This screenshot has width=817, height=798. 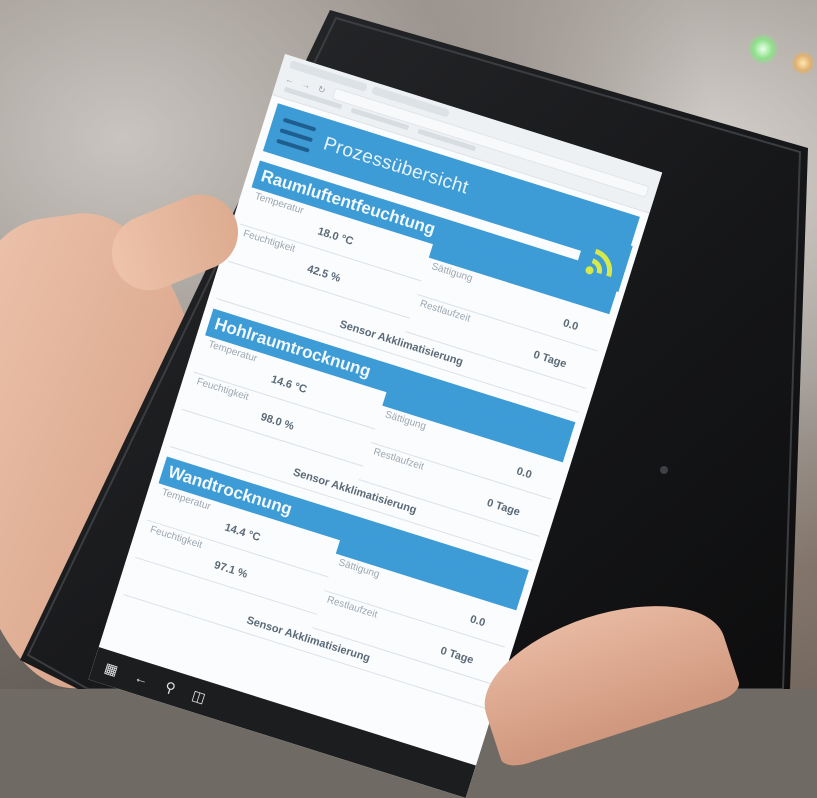 I want to click on windows-start-icon: ▦, so click(x=111, y=669).